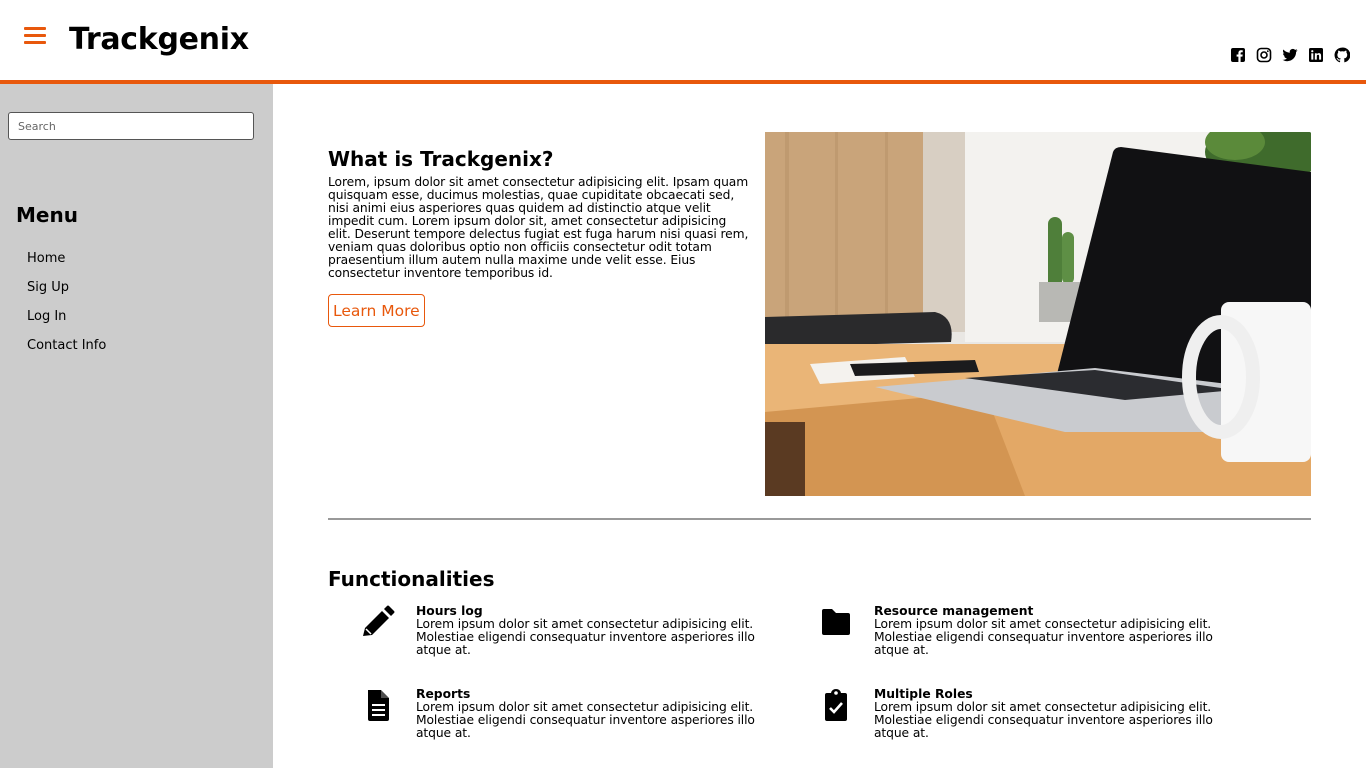 This screenshot has width=1366, height=768. Describe the element at coordinates (35, 36) in the screenshot. I see `hamburger-menu-icon` at that location.